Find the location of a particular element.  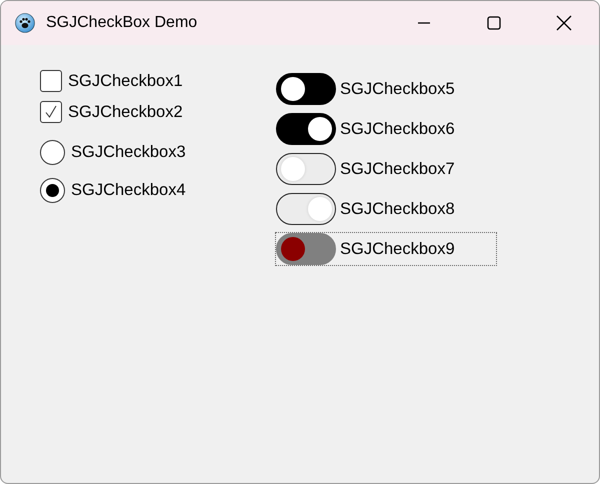

checkmark-icon is located at coordinates (51, 112).